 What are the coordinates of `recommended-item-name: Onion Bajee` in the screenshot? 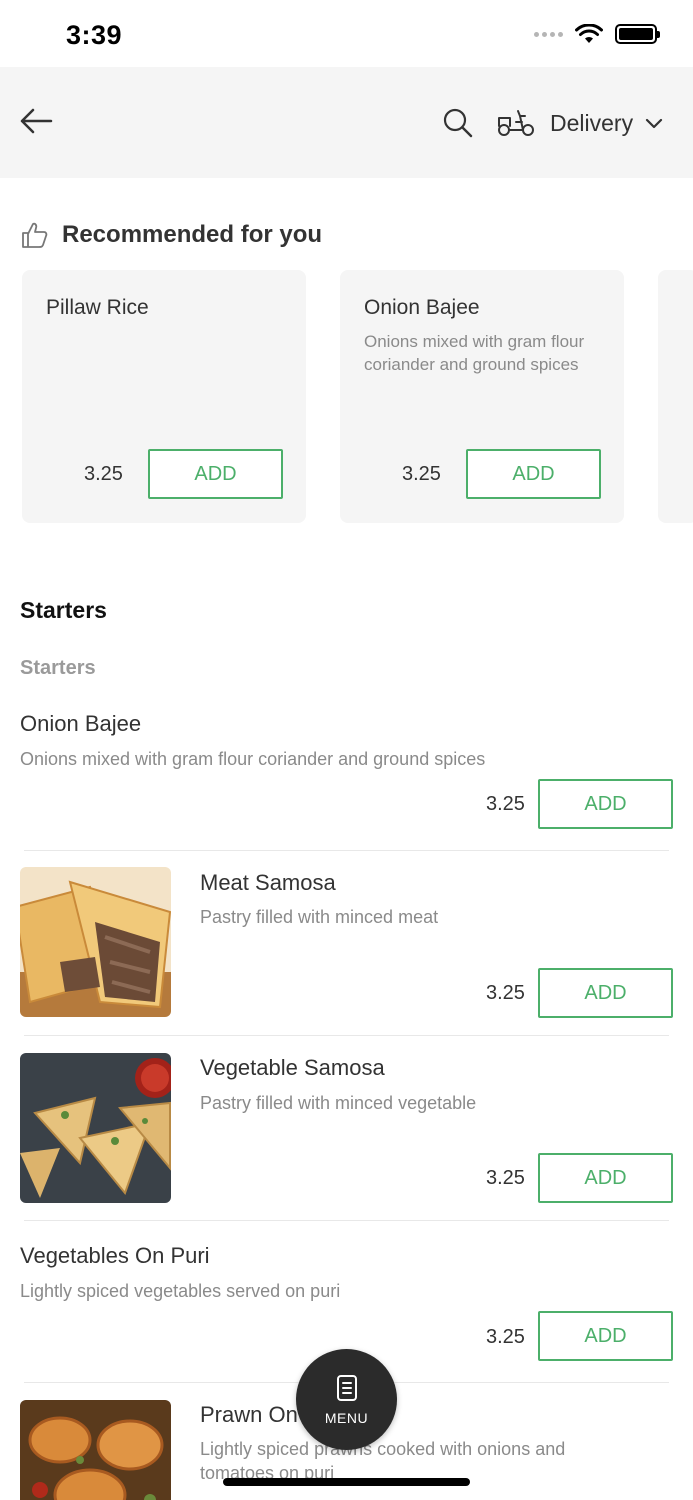 It's located at (422, 307).